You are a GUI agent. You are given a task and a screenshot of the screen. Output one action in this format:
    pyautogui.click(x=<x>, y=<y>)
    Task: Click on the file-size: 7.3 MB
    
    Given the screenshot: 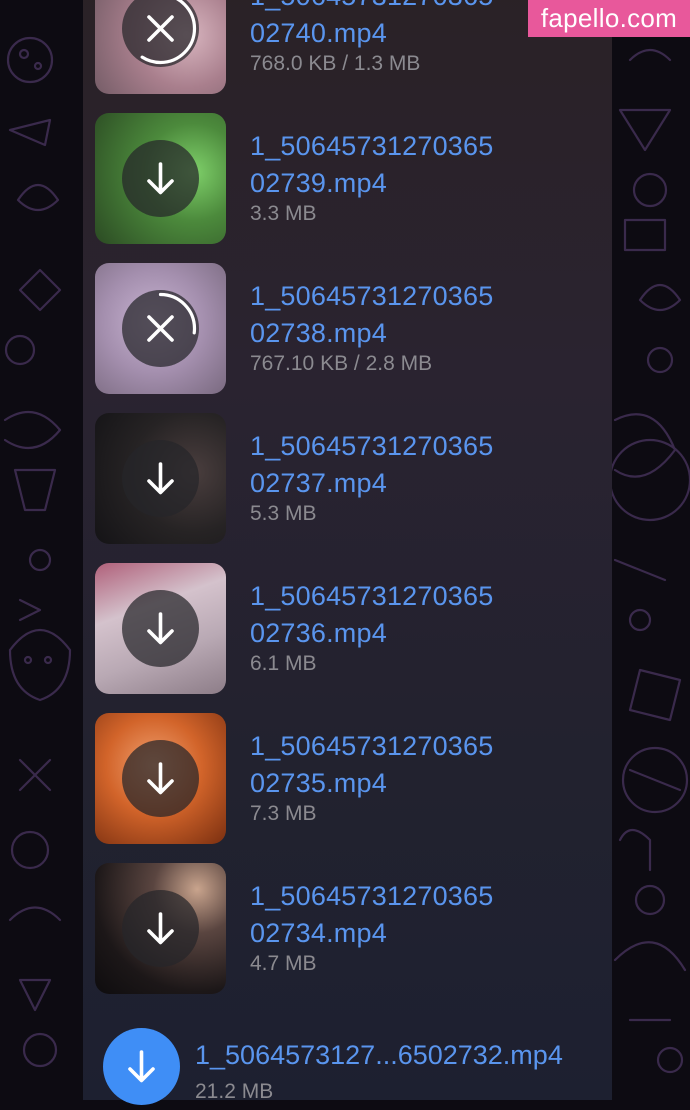 What is the action you would take?
    pyautogui.click(x=283, y=813)
    